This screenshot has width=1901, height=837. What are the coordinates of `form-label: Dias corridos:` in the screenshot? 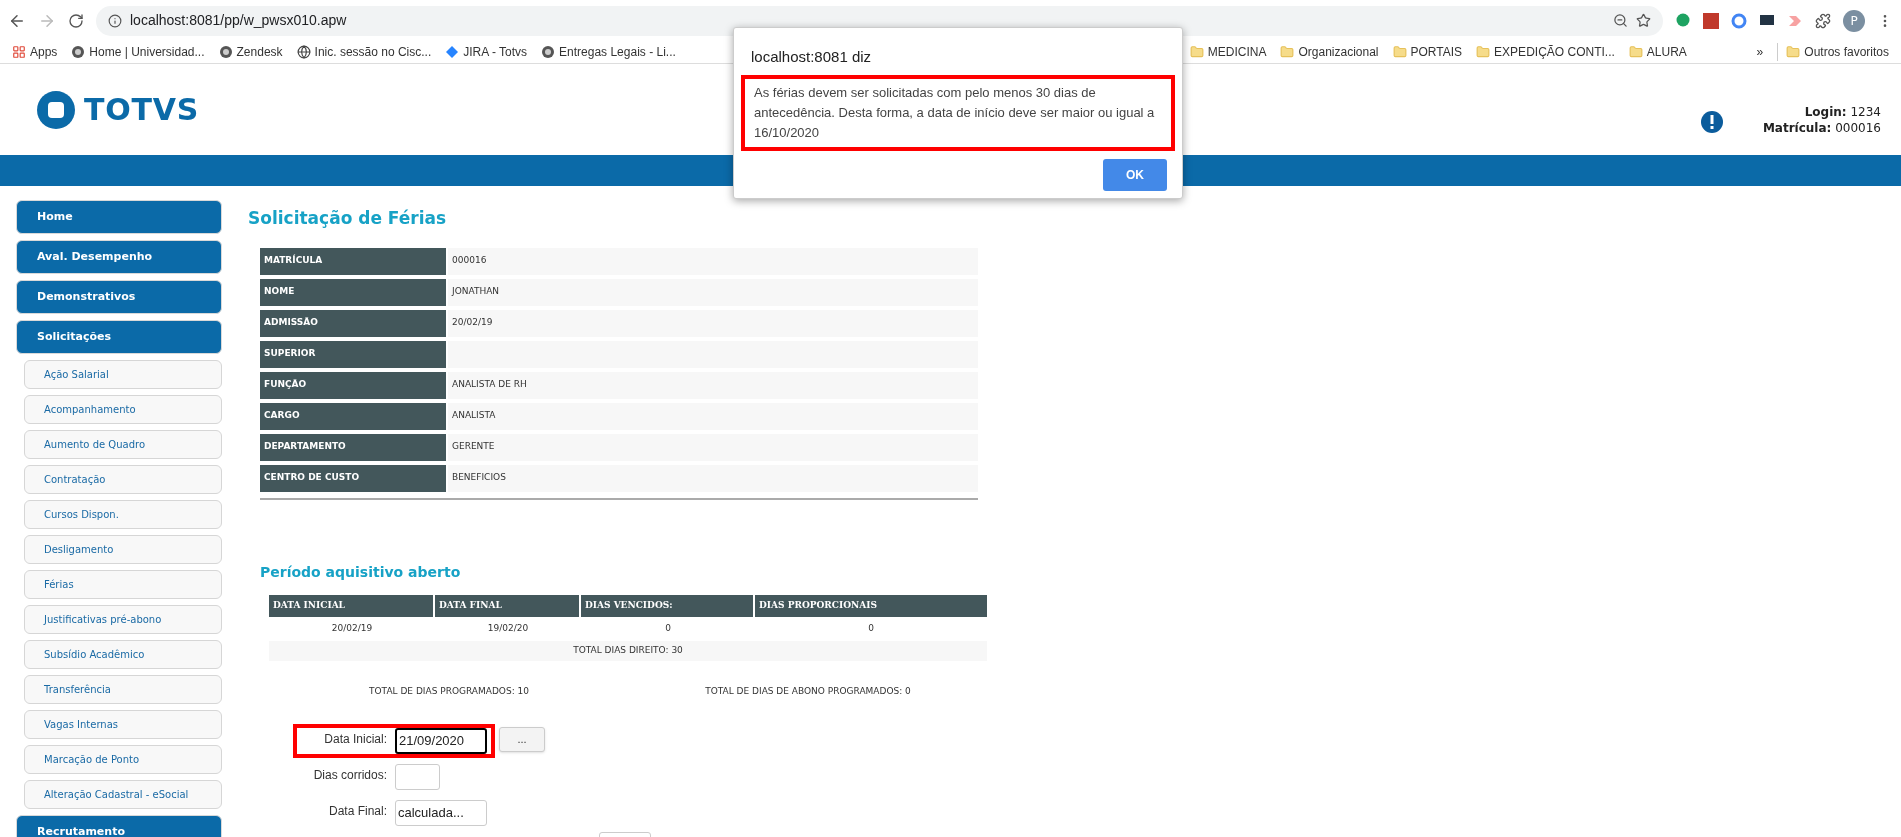 It's located at (349, 775).